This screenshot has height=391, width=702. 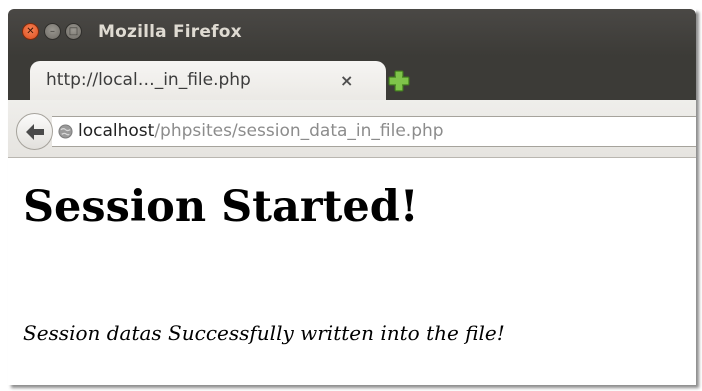 I want to click on plus-icon, so click(x=399, y=81).